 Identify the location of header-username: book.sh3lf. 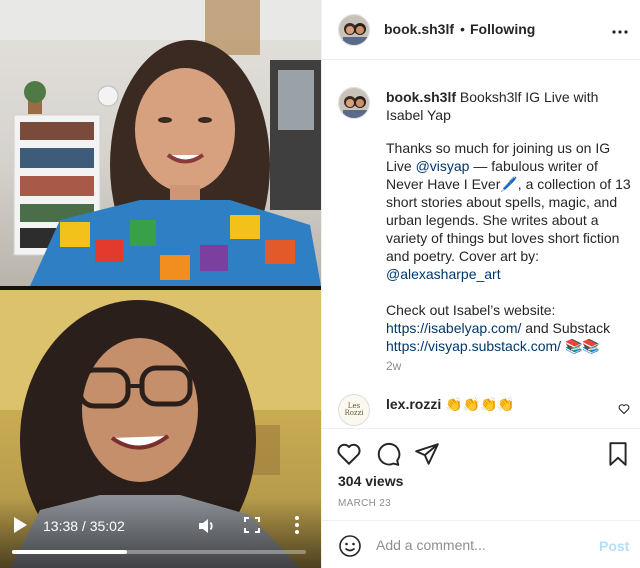
(419, 29).